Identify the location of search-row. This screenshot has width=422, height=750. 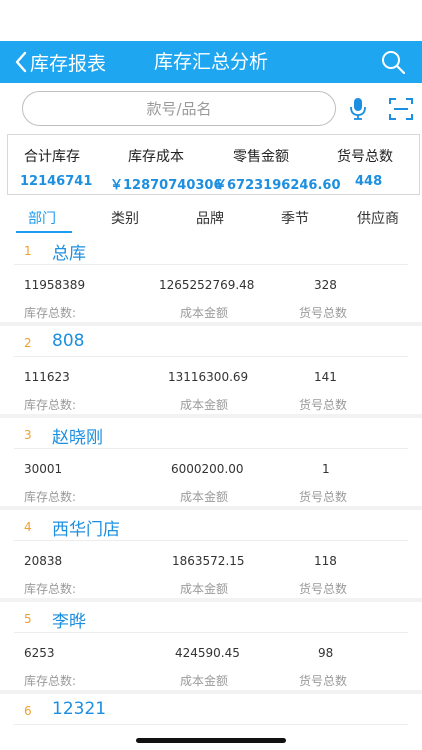
(211, 107).